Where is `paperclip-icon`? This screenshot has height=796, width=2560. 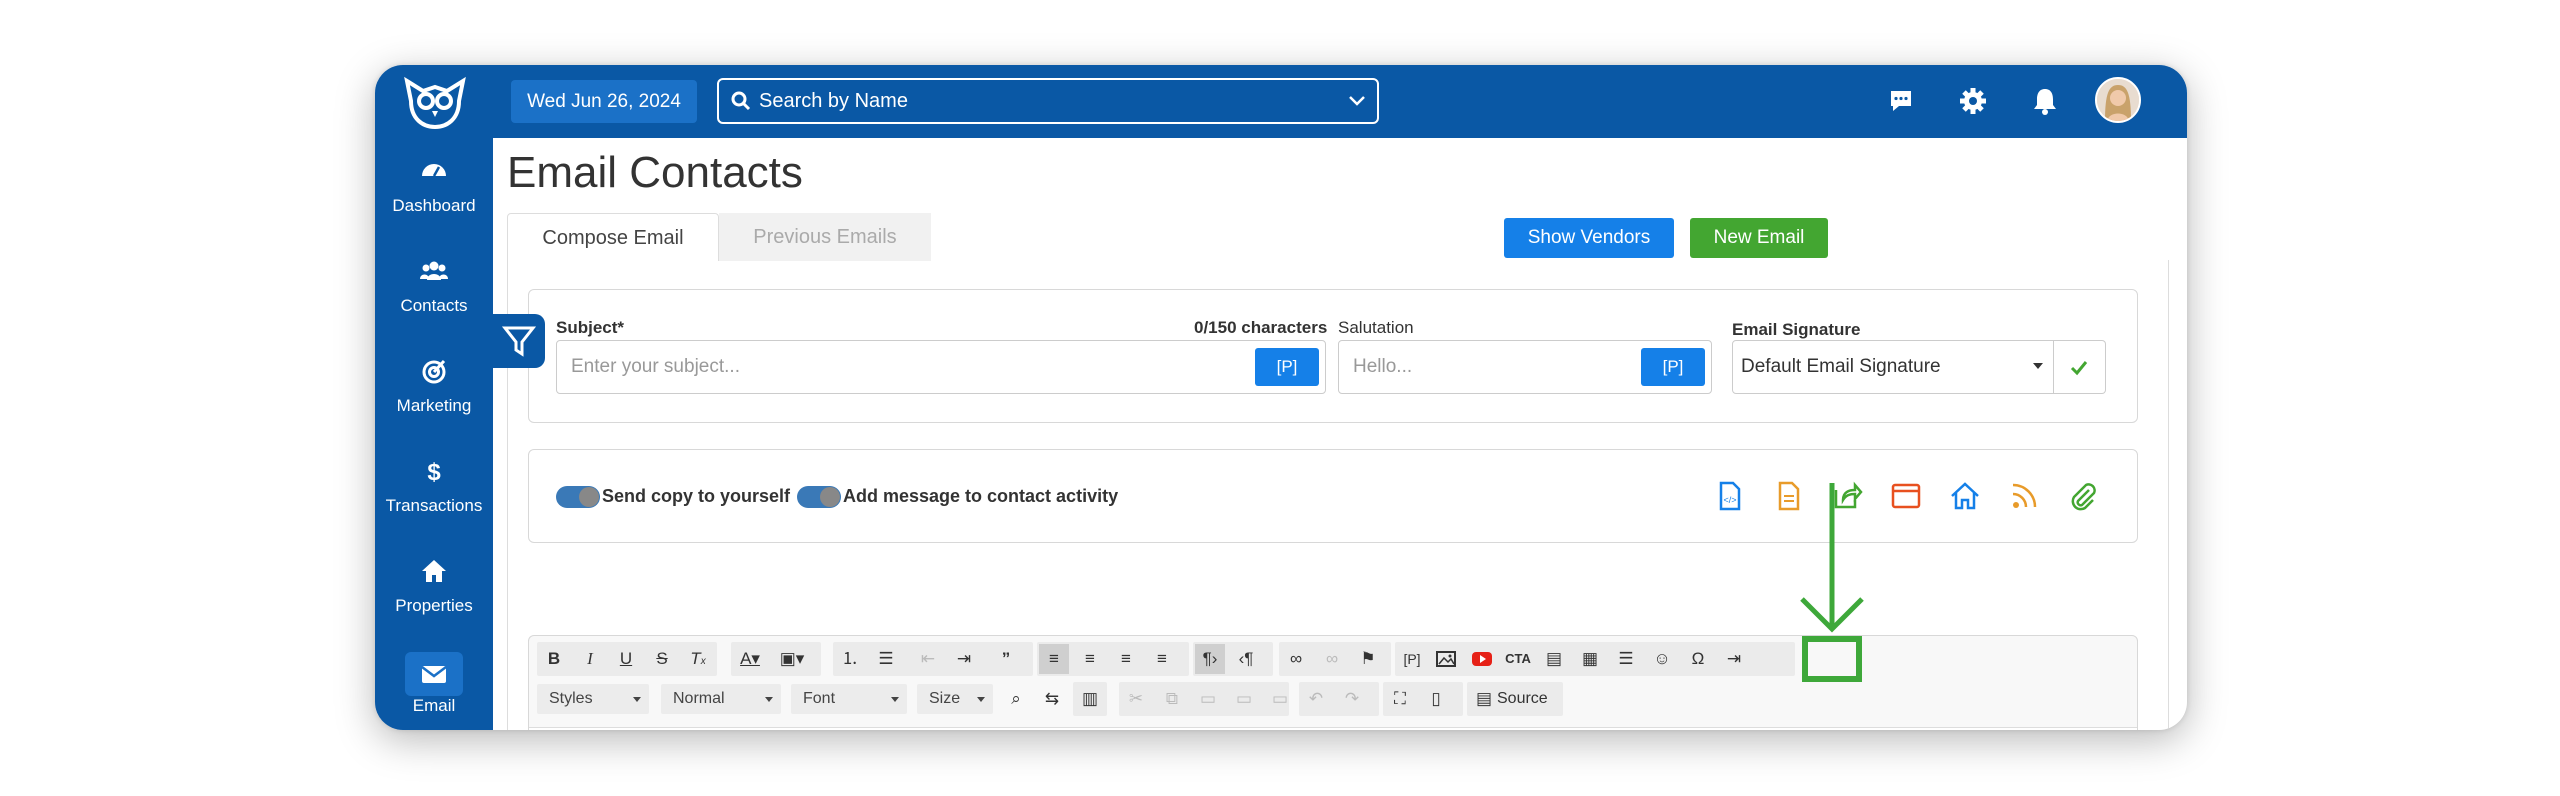 paperclip-icon is located at coordinates (2083, 496).